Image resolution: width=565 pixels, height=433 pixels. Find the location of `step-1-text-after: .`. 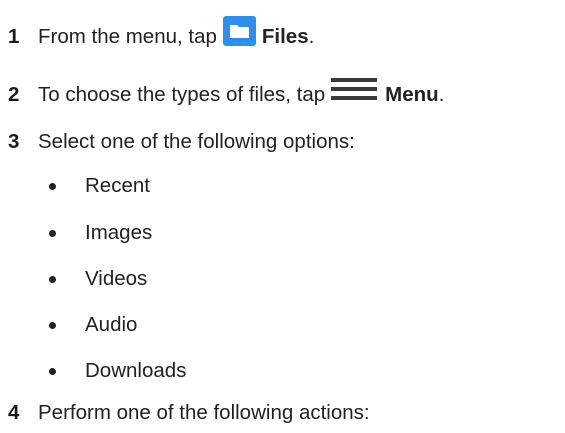

step-1-text-after: . is located at coordinates (311, 36).